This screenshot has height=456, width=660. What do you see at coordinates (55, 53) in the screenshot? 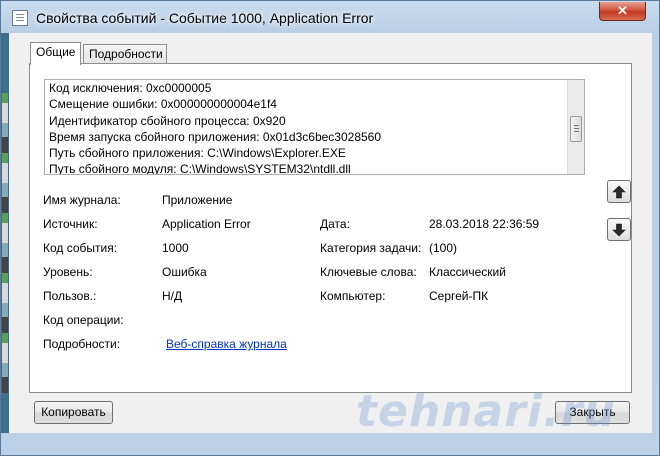
I see `tab-general: Общие` at bounding box center [55, 53].